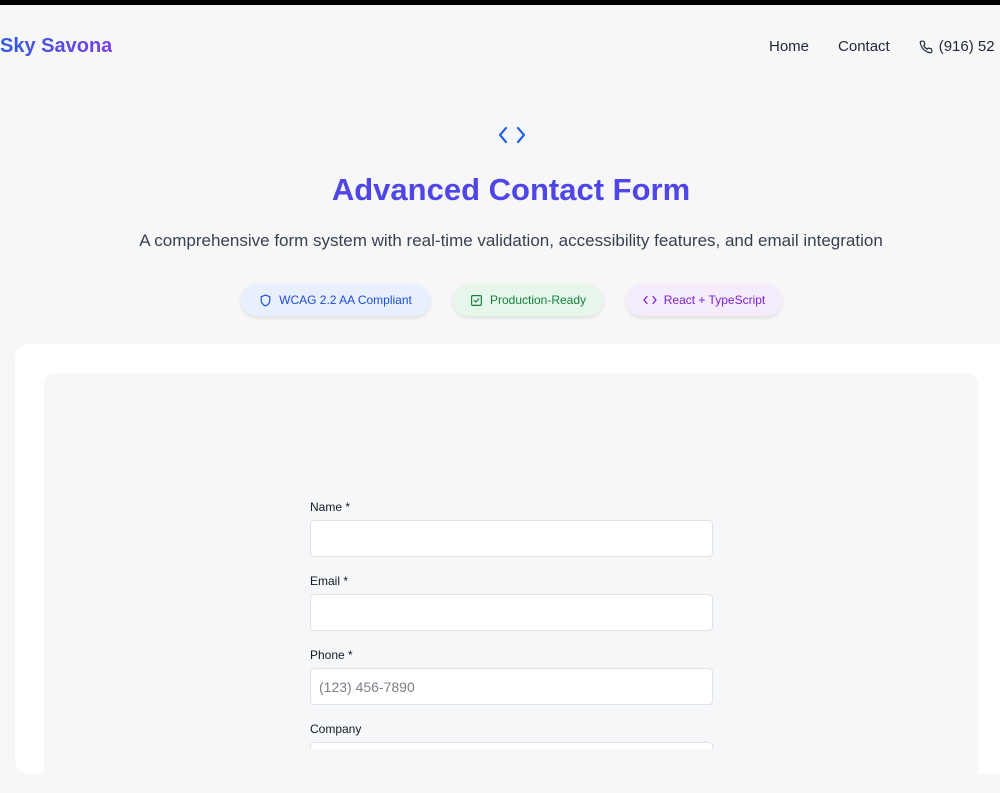 This screenshot has width=1000, height=793. What do you see at coordinates (926, 46) in the screenshot?
I see `phone-icon` at bounding box center [926, 46].